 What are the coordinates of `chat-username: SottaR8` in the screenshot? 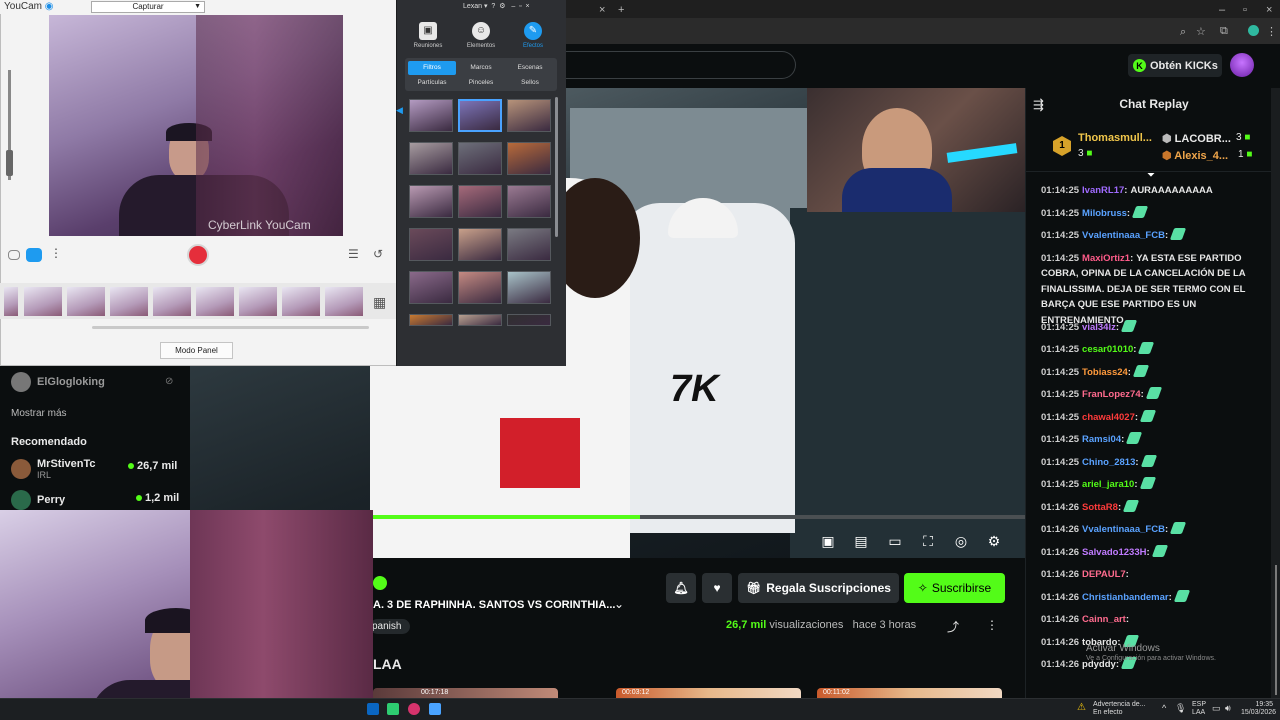 It's located at (1100, 507).